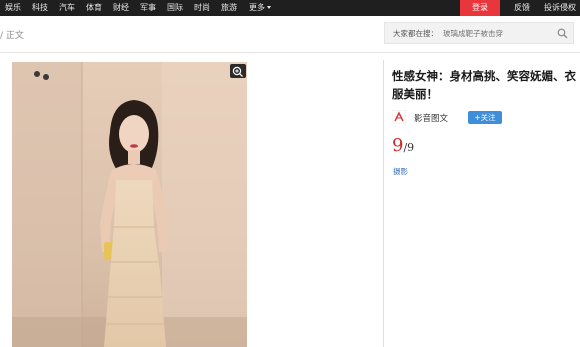  What do you see at coordinates (290, 8) in the screenshot?
I see `top-nav: 娱乐 科技 汽车 体育 财经 军事 国际 时尚 旅游 更多 登录 反馈 投诉侵权` at bounding box center [290, 8].